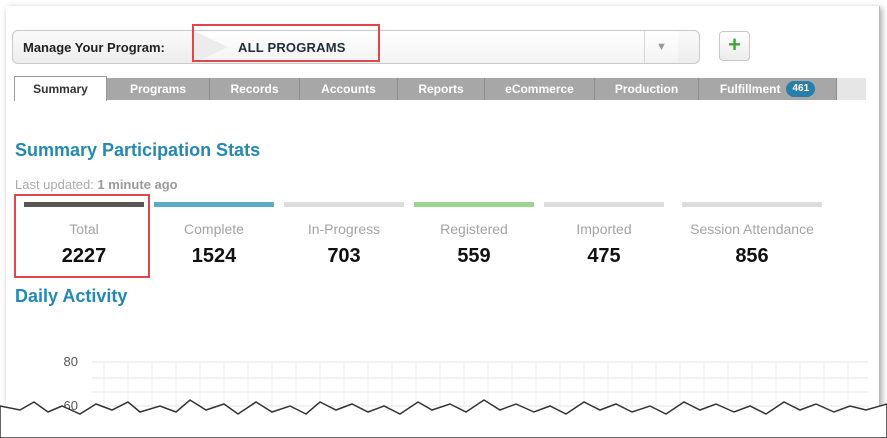 Image resolution: width=887 pixels, height=438 pixels. I want to click on tab-label: eCommerce, so click(539, 89).